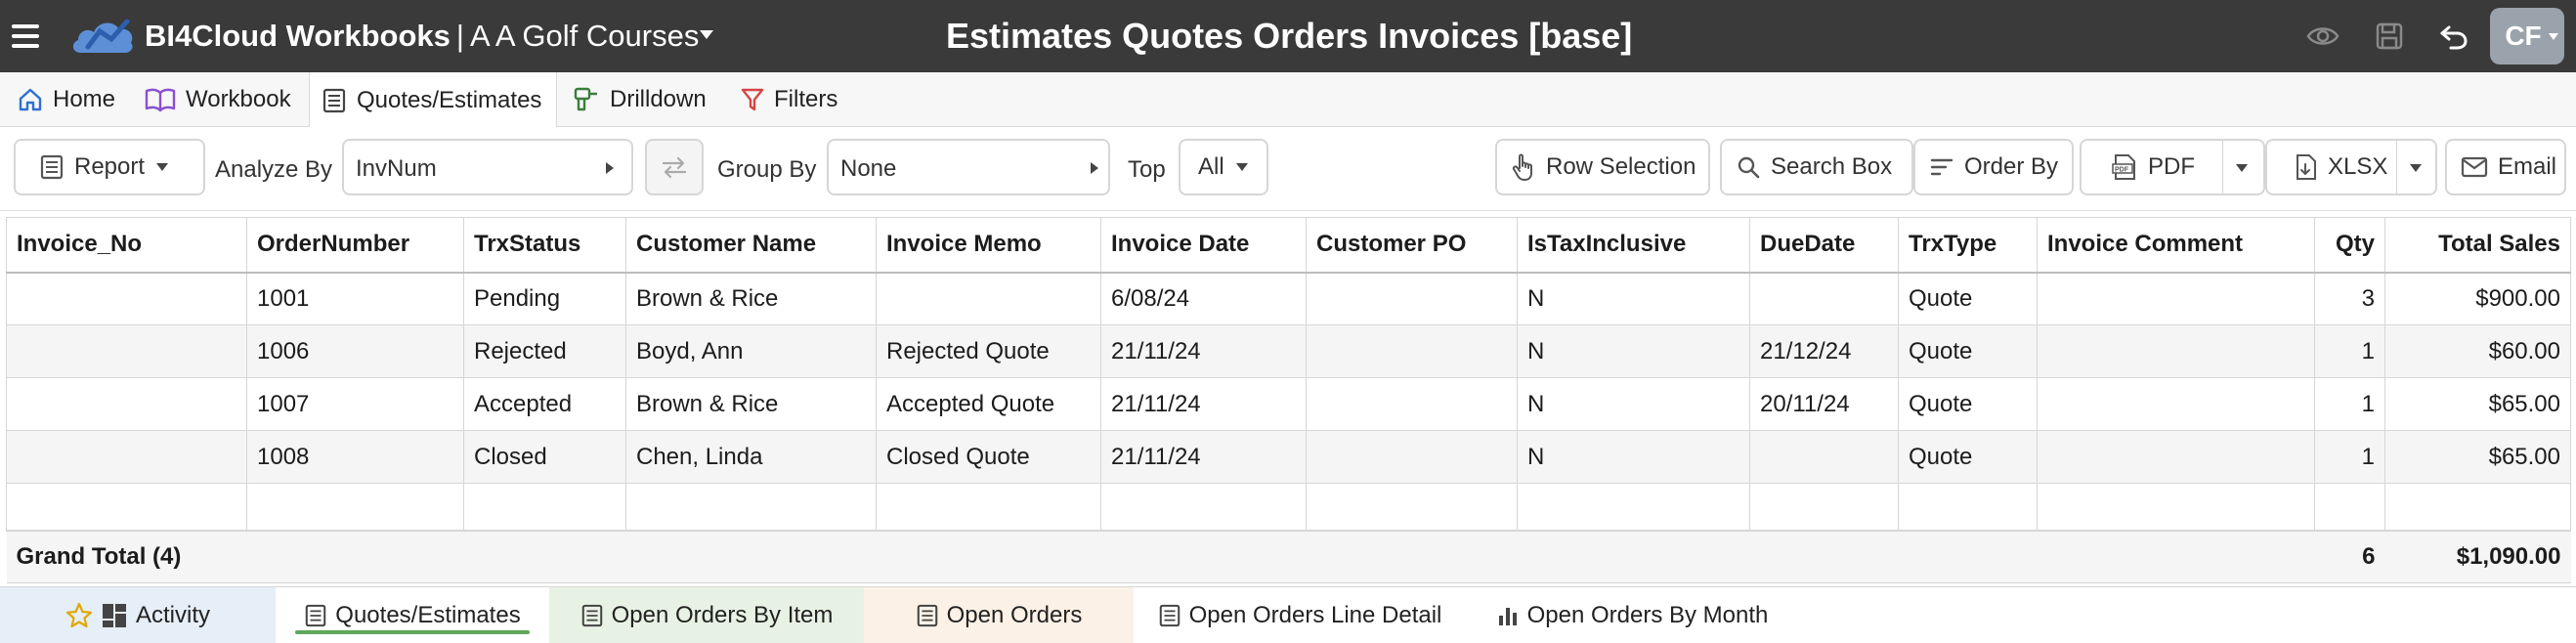 The height and width of the screenshot is (643, 2576). I want to click on column-header: OrderNumber, so click(355, 246).